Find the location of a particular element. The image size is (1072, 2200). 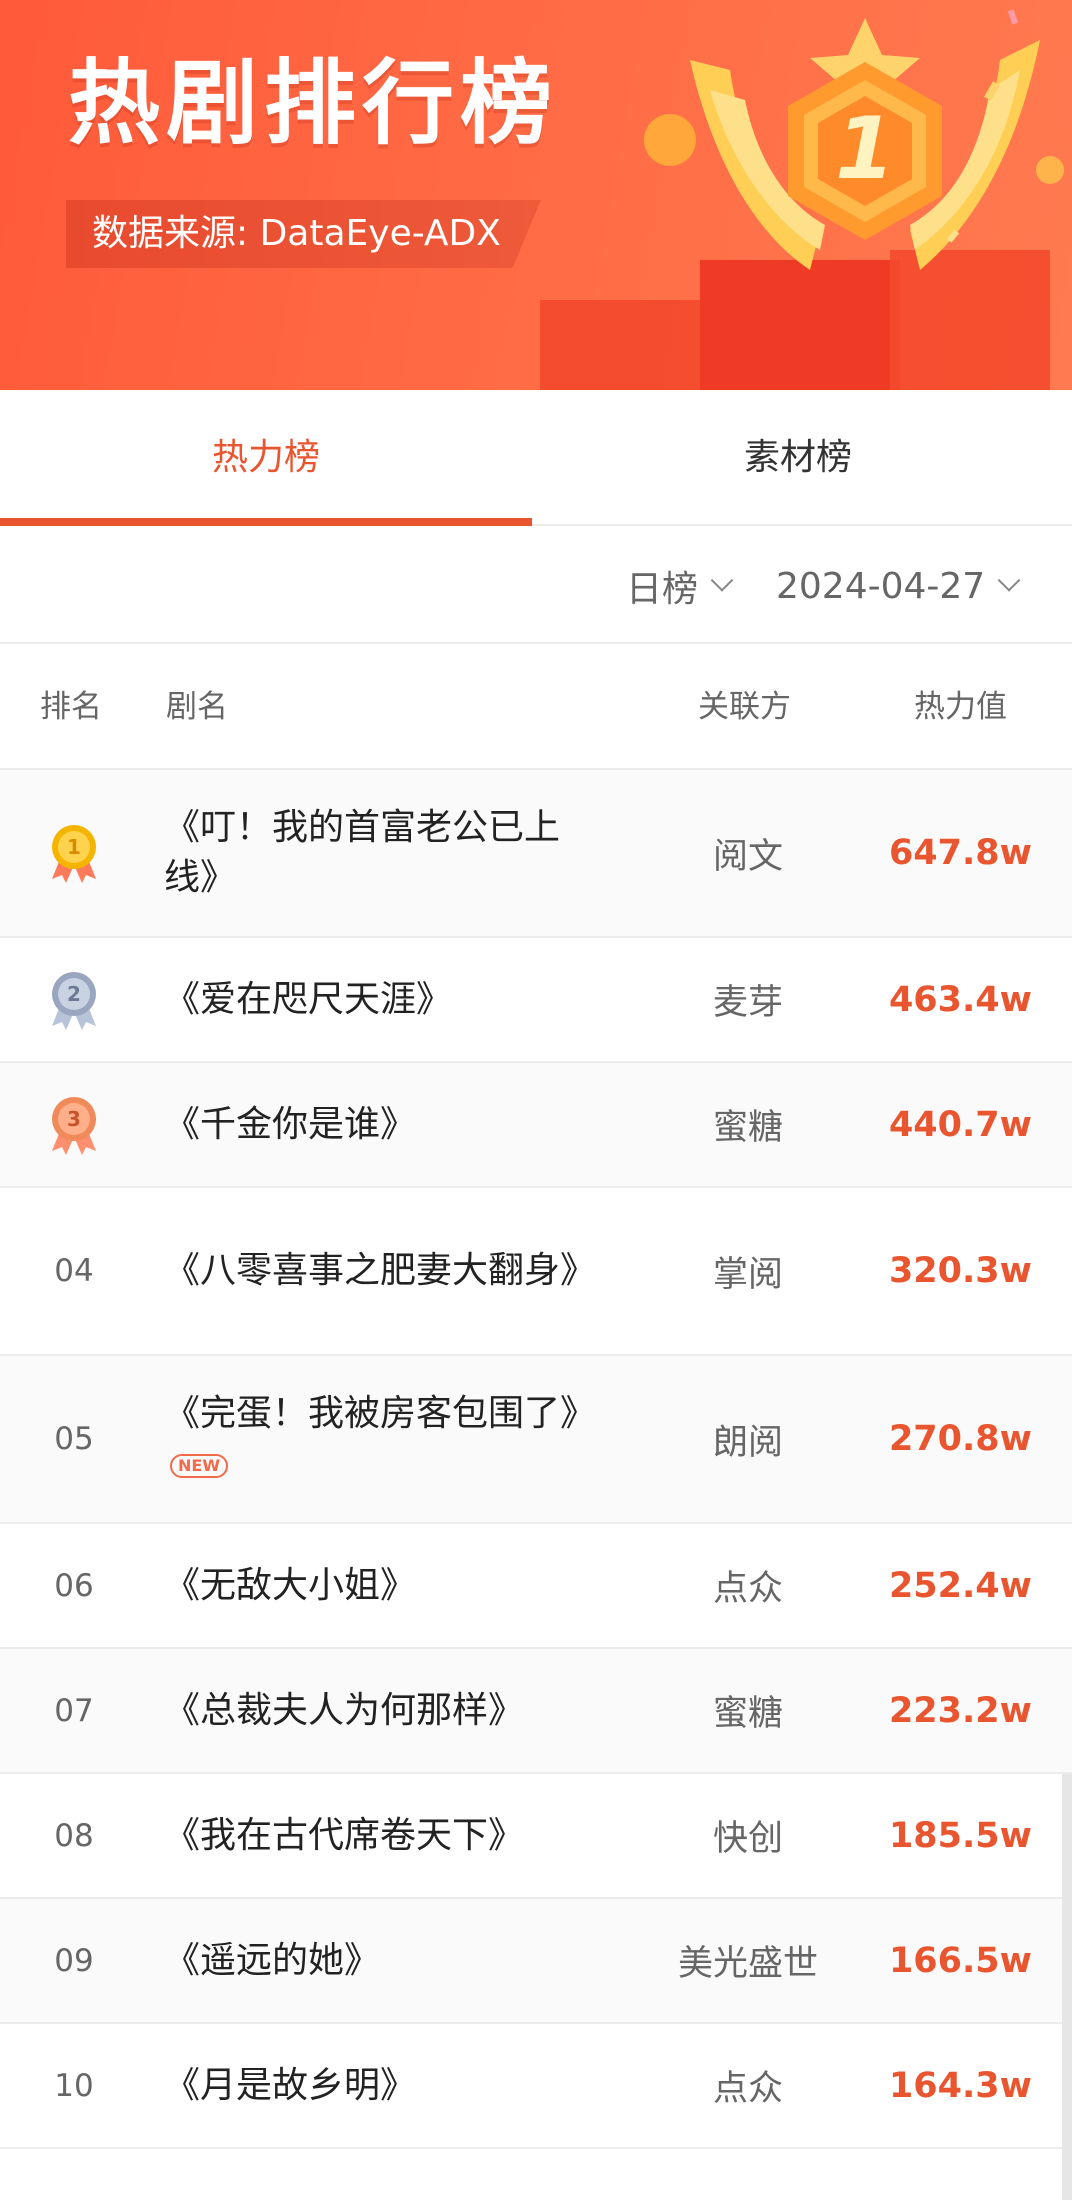

heat-value: 440.7w is located at coordinates (960, 1124).